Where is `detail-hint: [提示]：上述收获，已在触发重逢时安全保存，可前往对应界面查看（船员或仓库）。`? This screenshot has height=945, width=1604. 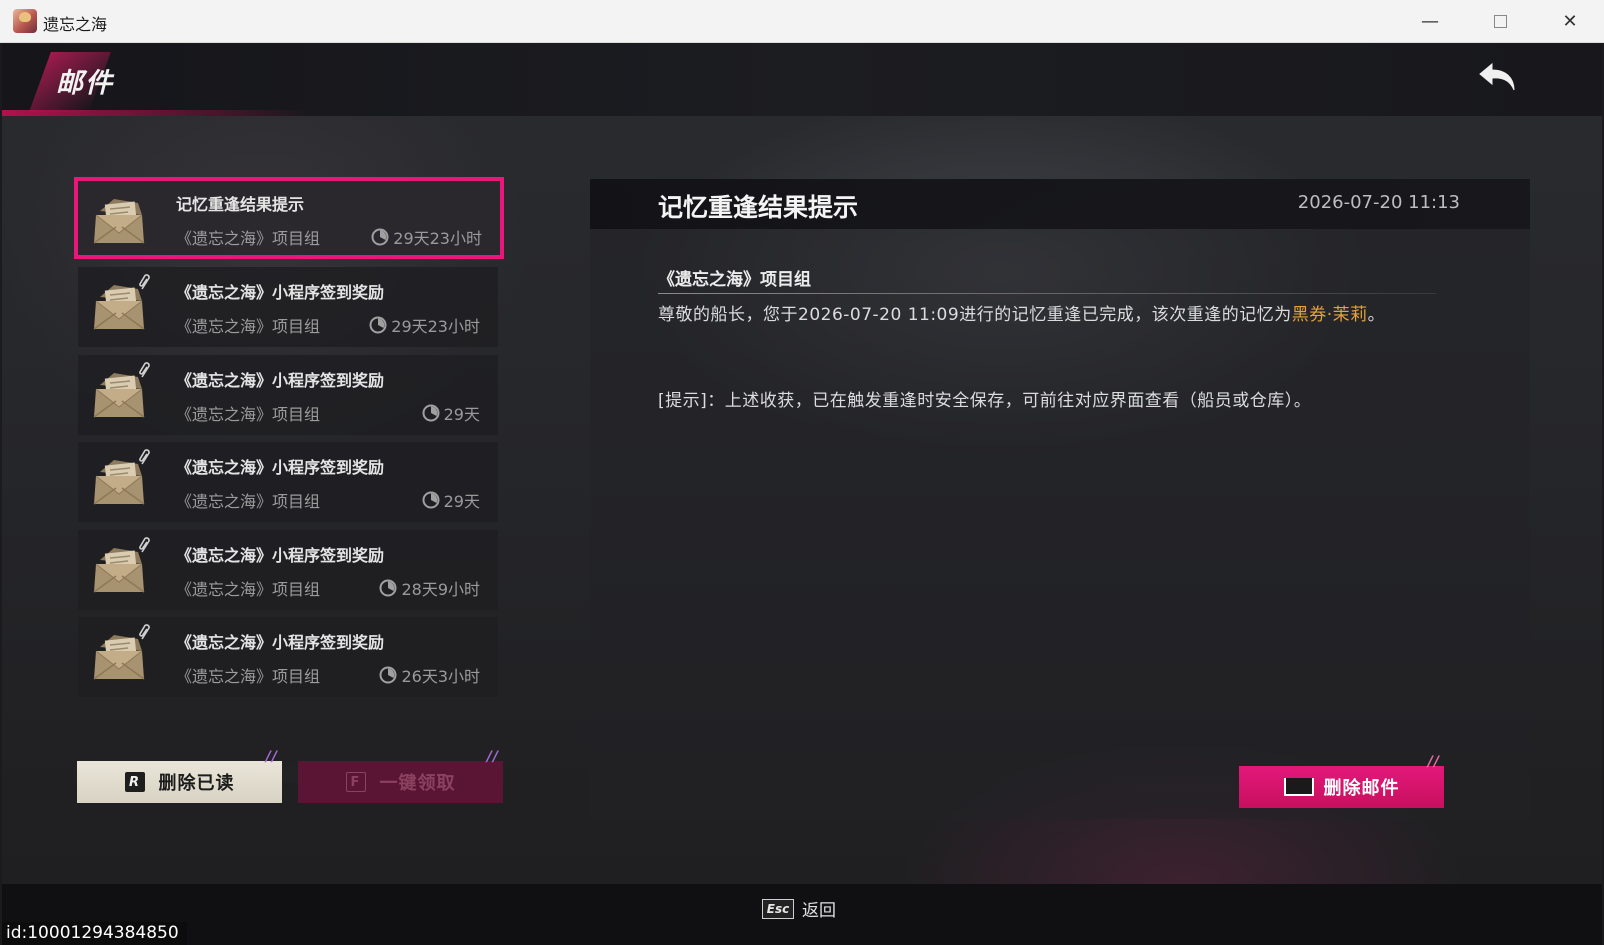
detail-hint: [提示]：上述收获，已在触发重逢时安全保存，可前往对应界面查看（船员或仓库）。 is located at coordinates (985, 401).